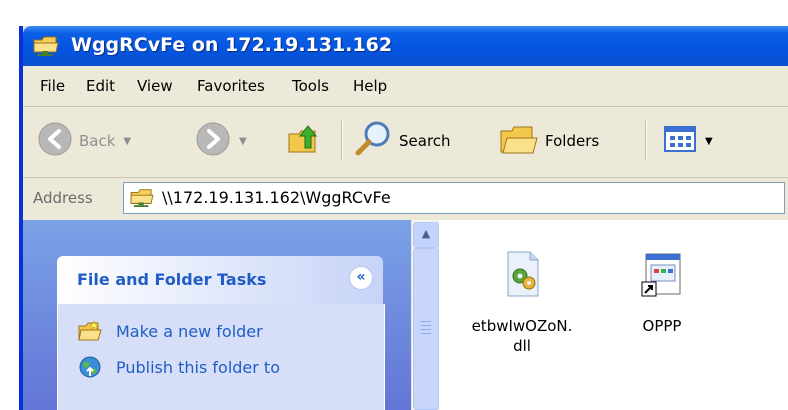 This screenshot has width=788, height=410. What do you see at coordinates (63, 198) in the screenshot?
I see `address-label: Address` at bounding box center [63, 198].